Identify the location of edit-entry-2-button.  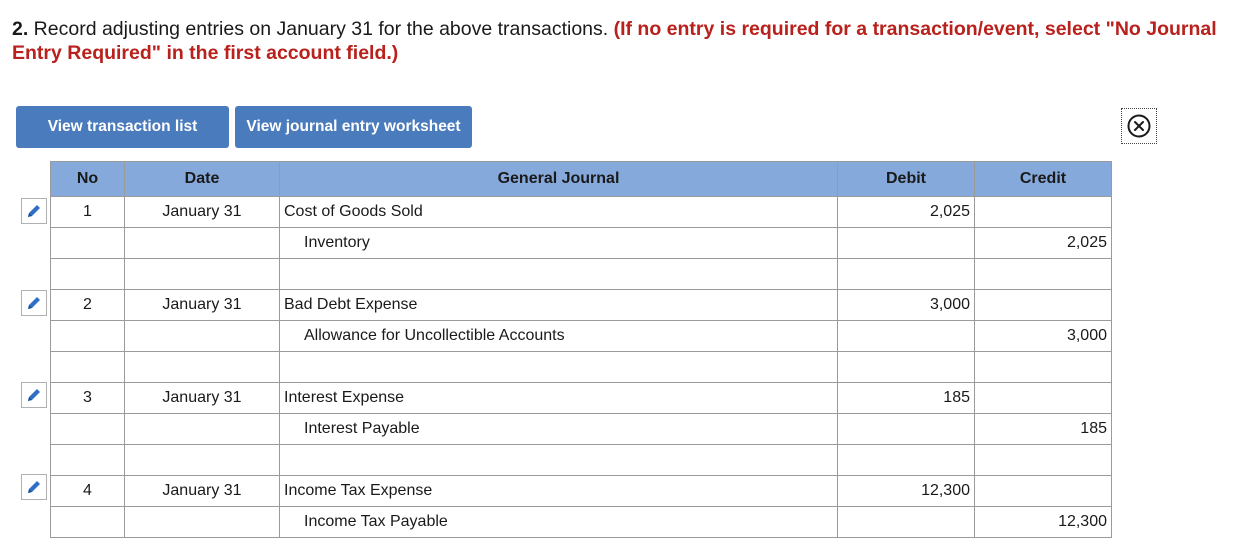
(34, 303).